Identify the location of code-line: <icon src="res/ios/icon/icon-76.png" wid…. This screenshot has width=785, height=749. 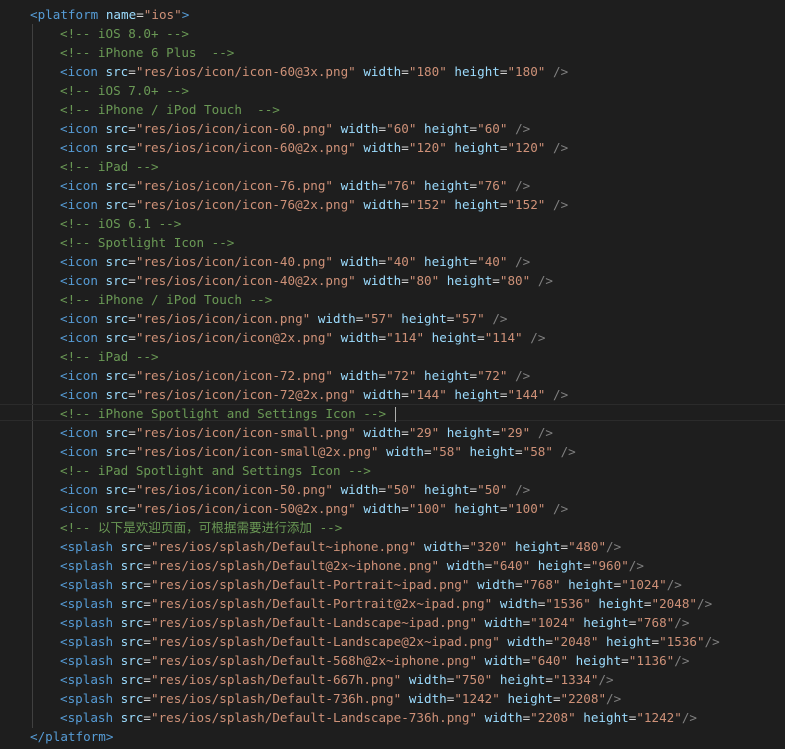
(392, 185).